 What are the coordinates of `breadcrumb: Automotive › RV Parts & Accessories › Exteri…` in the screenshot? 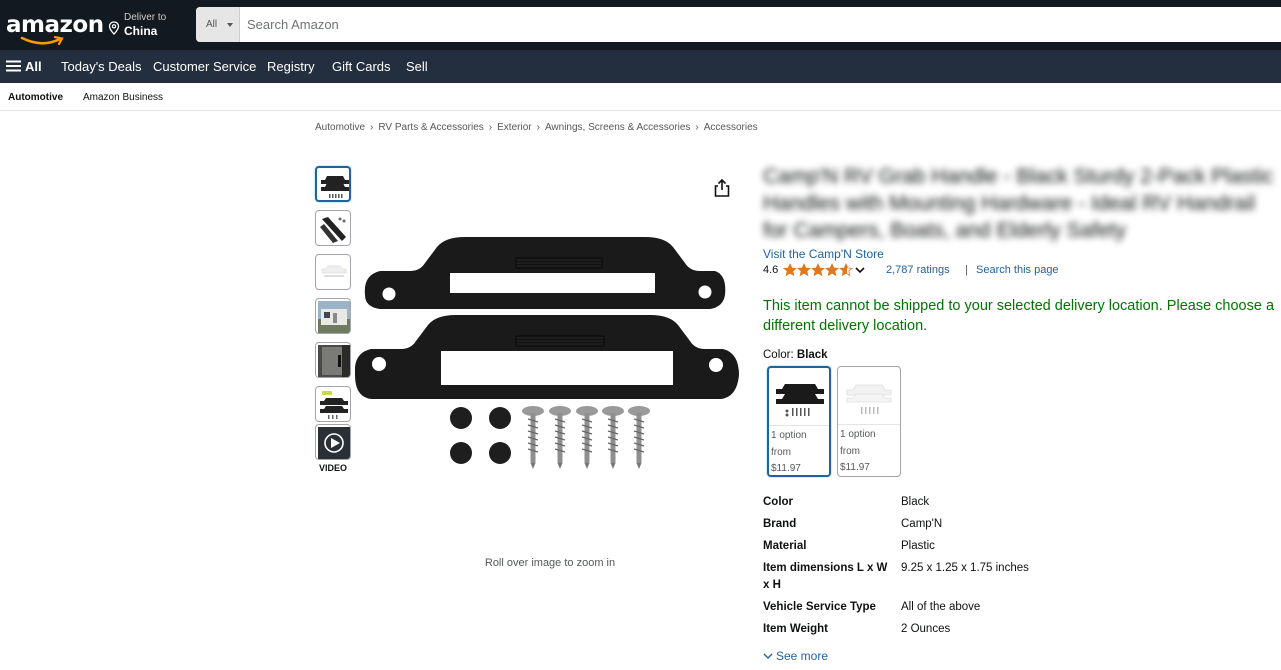 It's located at (536, 127).